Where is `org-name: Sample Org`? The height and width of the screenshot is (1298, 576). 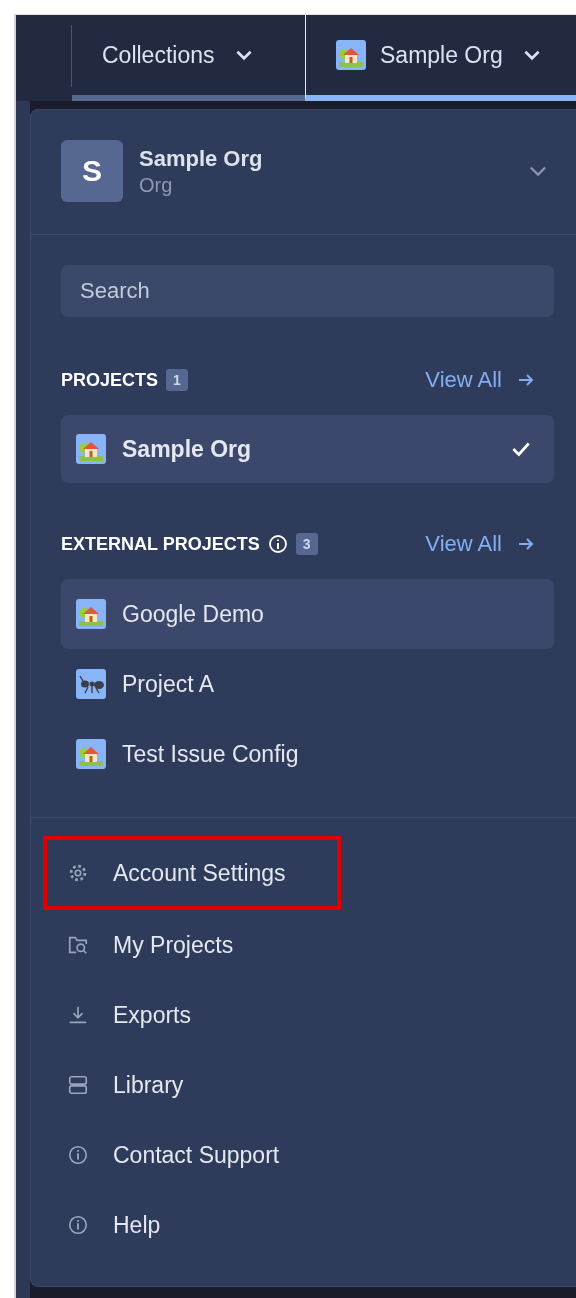 org-name: Sample Org is located at coordinates (201, 158).